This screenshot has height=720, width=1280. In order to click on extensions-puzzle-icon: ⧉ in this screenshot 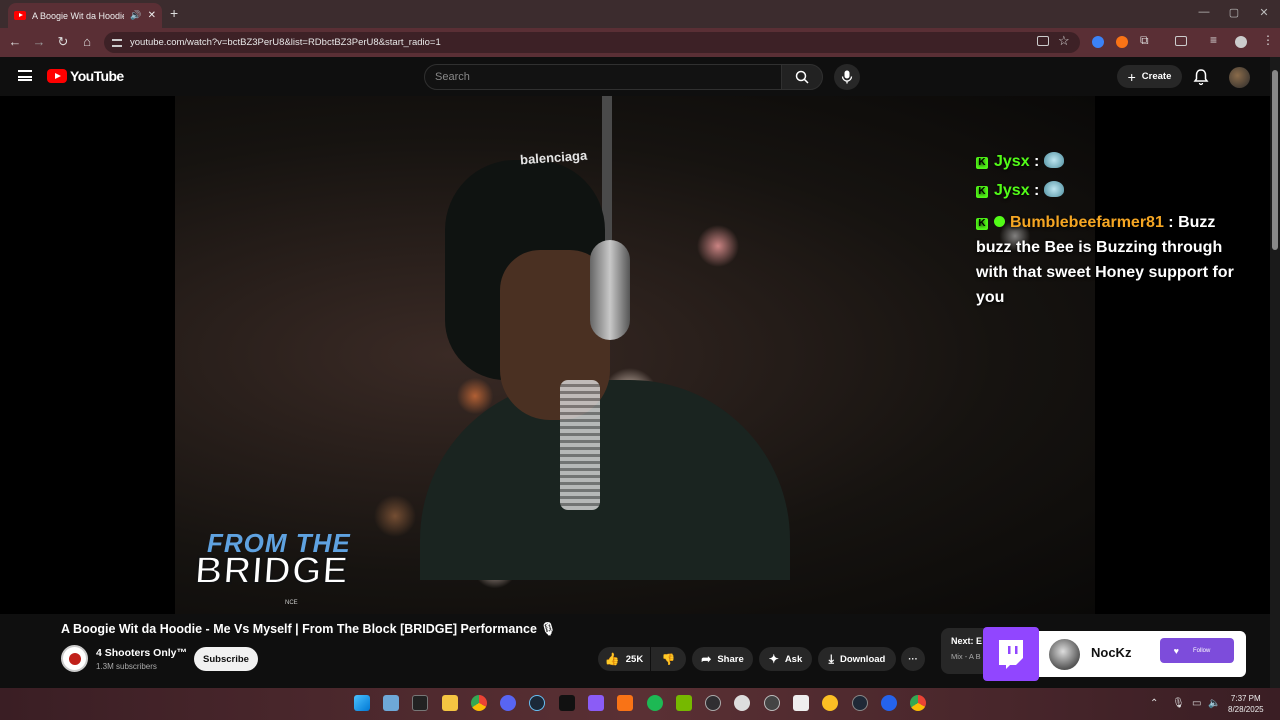, I will do `click(1144, 40)`.